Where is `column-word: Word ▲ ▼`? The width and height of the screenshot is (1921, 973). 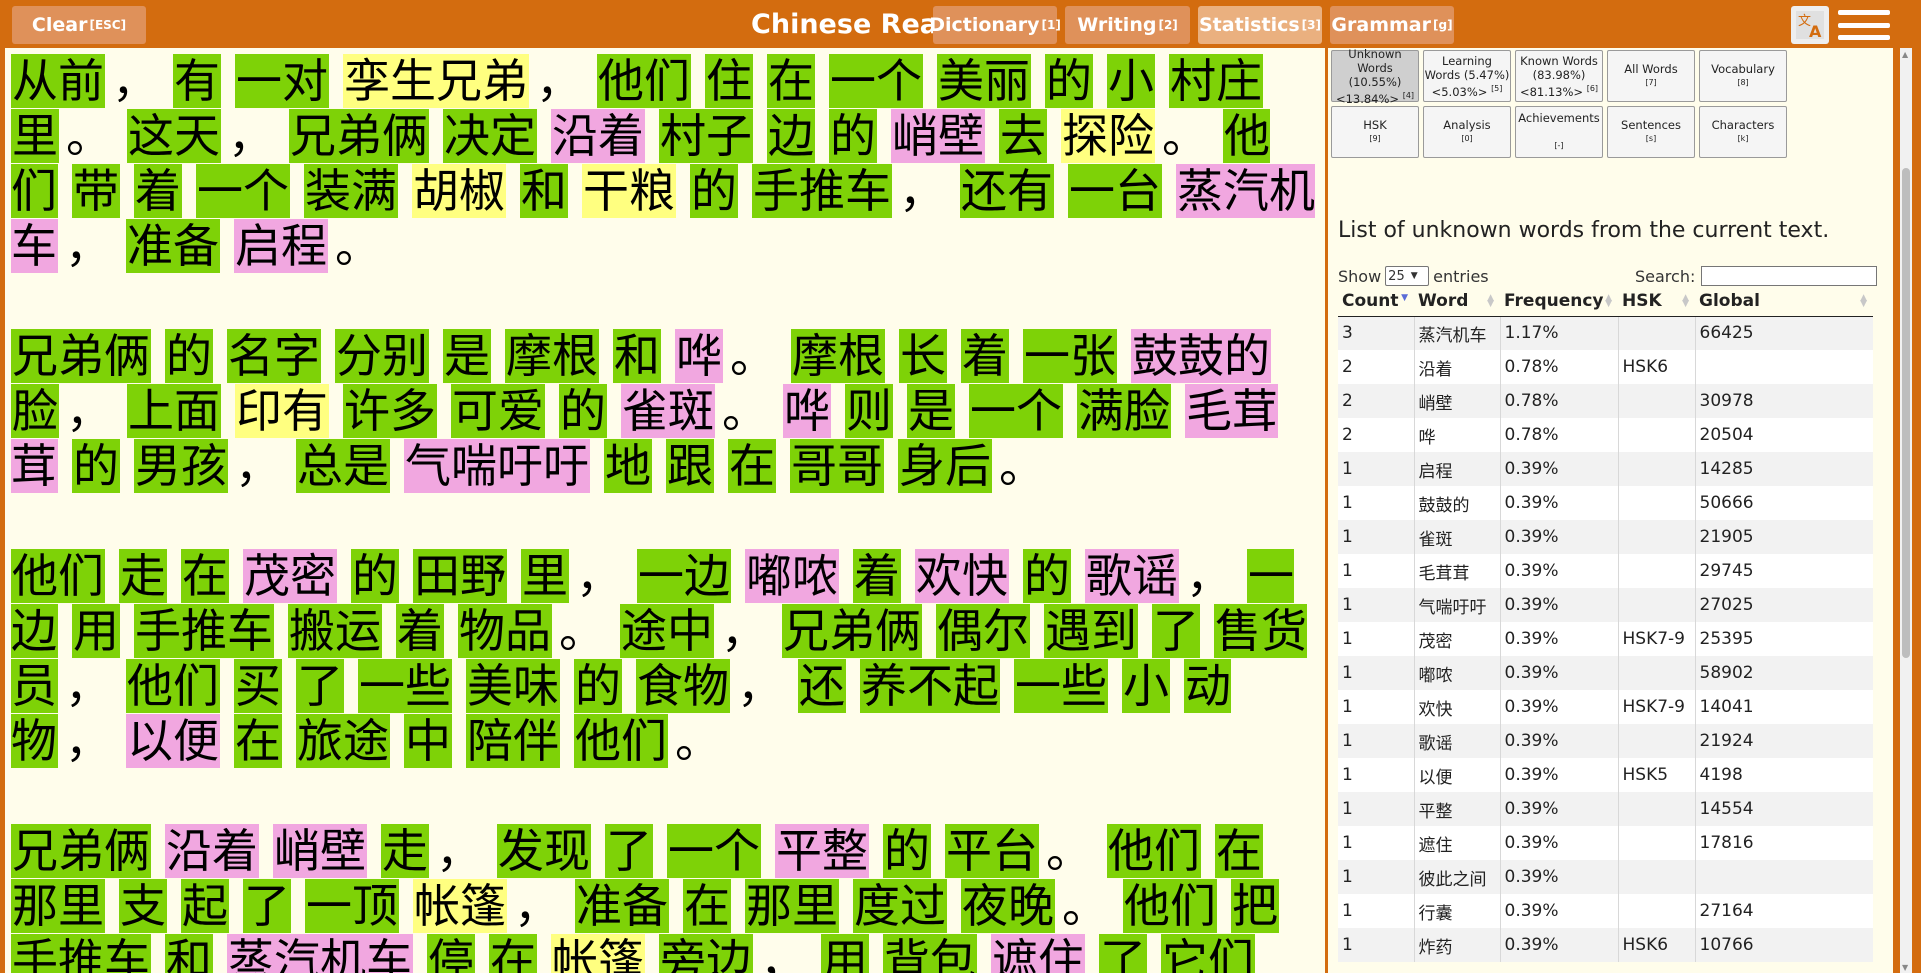
column-word: Word ▲ ▼ is located at coordinates (1457, 301).